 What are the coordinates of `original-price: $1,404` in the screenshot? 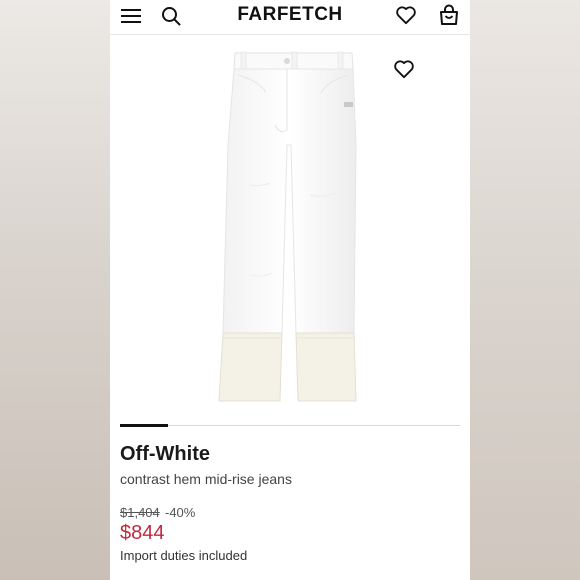 It's located at (140, 512).